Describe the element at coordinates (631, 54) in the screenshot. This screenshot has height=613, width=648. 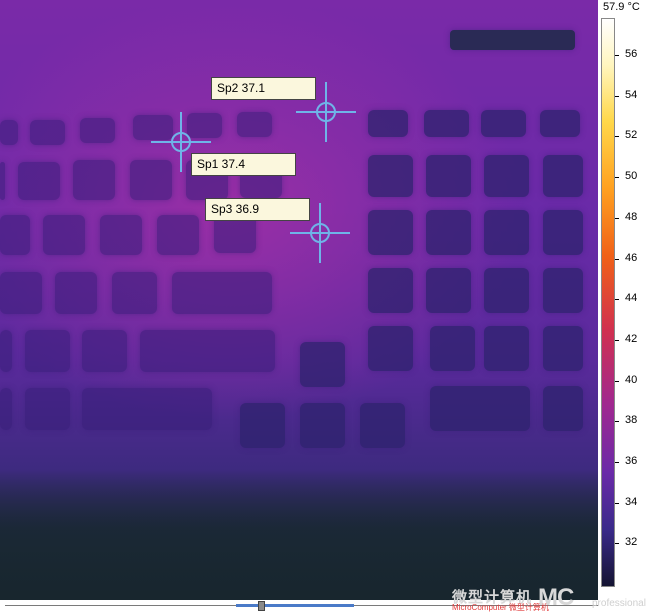
I see `scale-tick-label: 56` at that location.